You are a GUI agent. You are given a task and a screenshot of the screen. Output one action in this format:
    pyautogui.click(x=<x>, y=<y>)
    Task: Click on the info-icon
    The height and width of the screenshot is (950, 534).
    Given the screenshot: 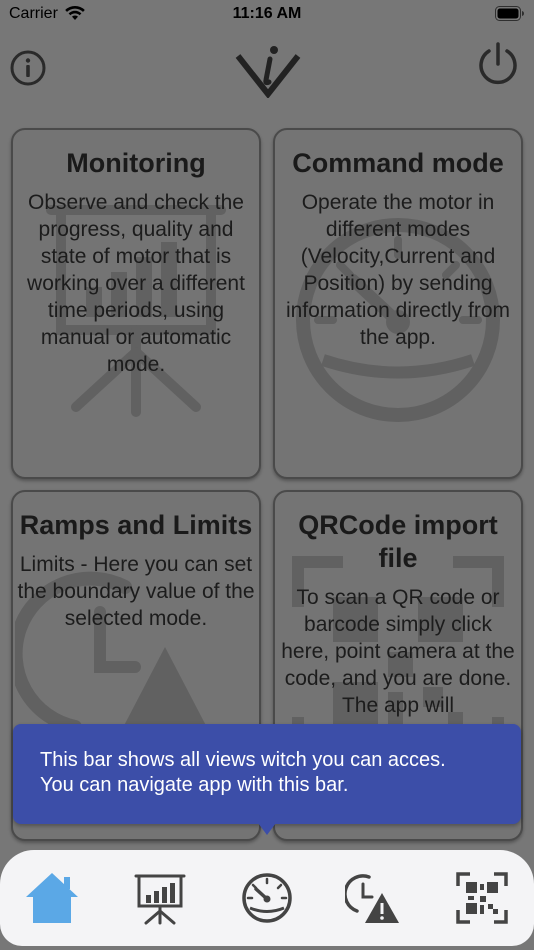 What is the action you would take?
    pyautogui.click(x=28, y=68)
    